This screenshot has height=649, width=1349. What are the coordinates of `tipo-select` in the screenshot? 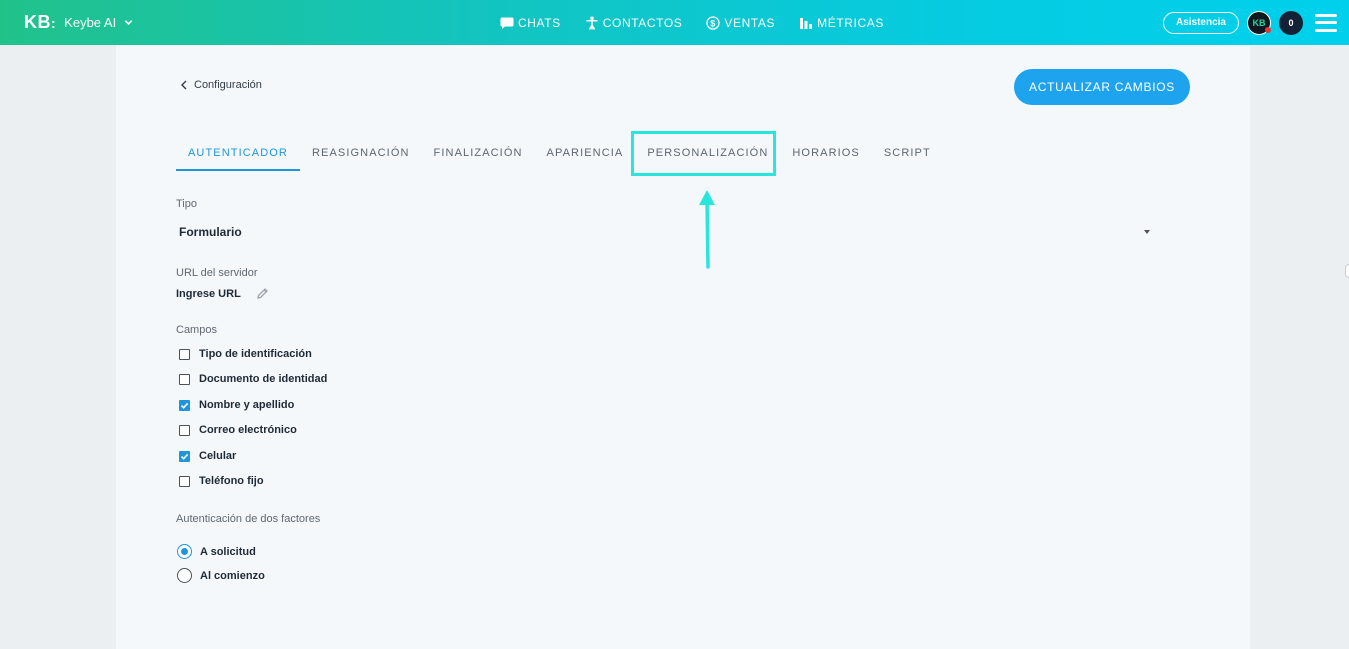 It's located at (666, 234).